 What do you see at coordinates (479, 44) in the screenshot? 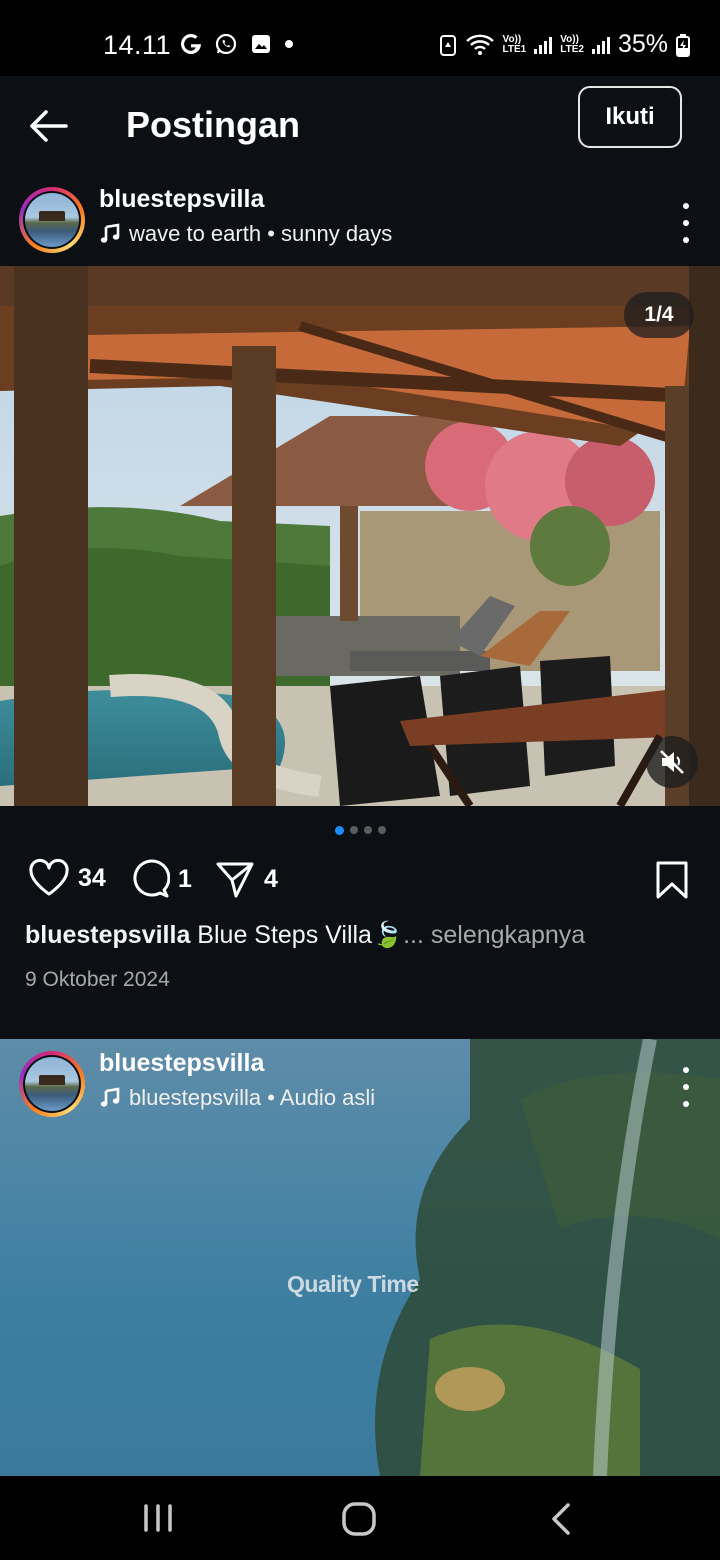
I see `wifi-icon` at bounding box center [479, 44].